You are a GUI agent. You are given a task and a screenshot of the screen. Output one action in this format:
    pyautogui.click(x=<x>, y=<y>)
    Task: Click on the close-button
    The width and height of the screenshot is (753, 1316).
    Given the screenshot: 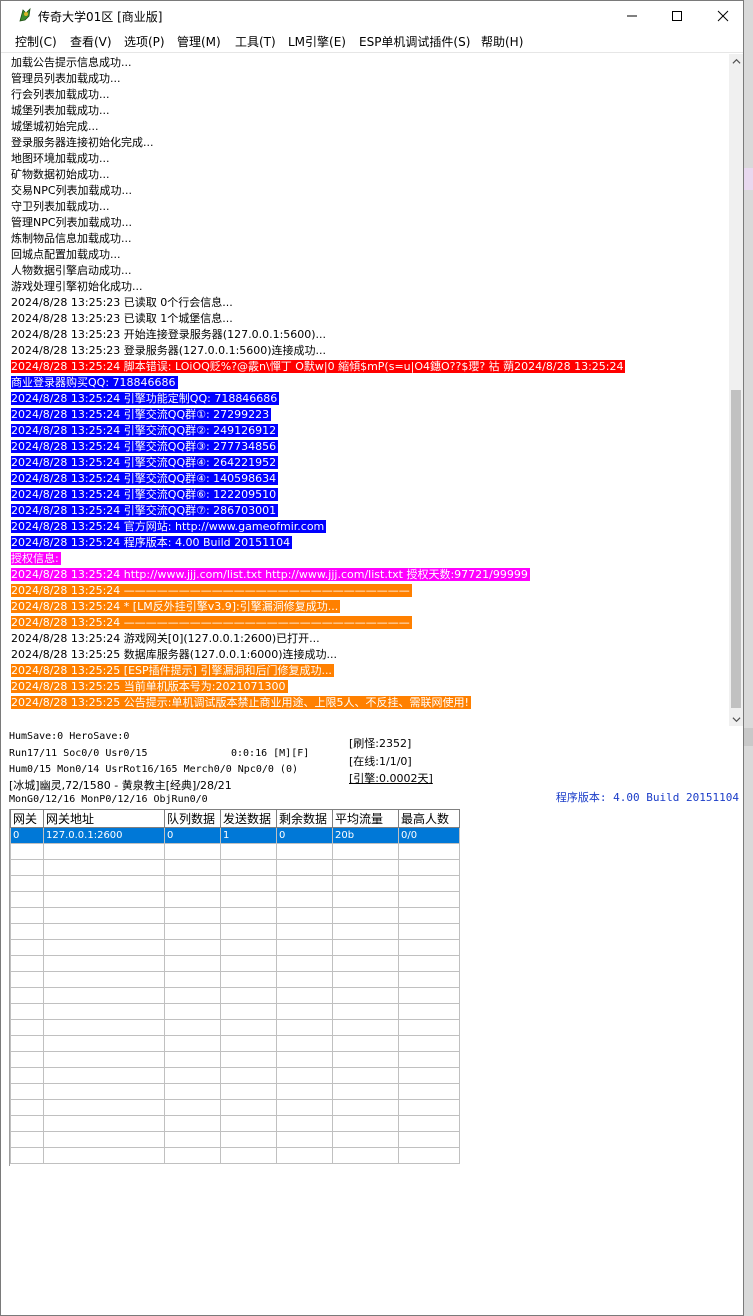 What is the action you would take?
    pyautogui.click(x=721, y=16)
    